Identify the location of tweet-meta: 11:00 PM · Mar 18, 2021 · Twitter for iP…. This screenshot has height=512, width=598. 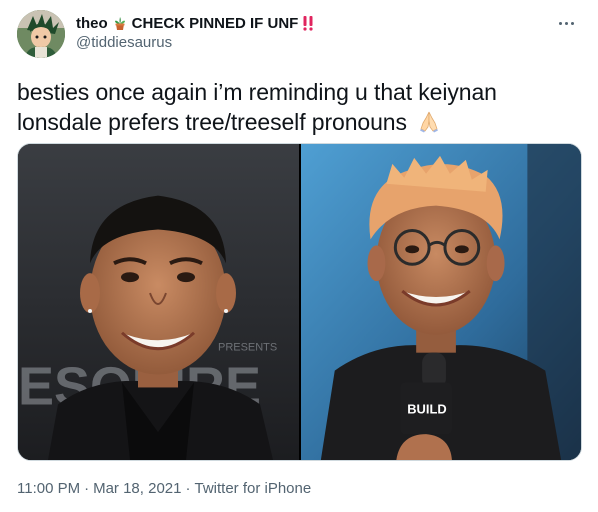
(164, 488).